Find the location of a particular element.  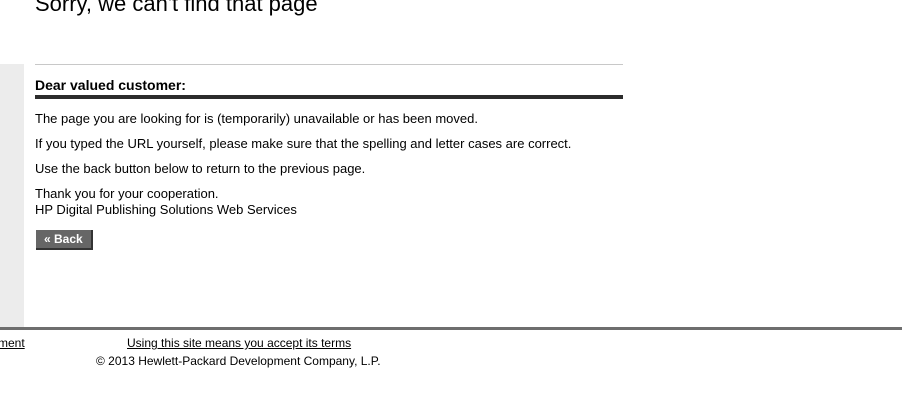

greeting-heading: Dear valued customer: is located at coordinates (110, 85).